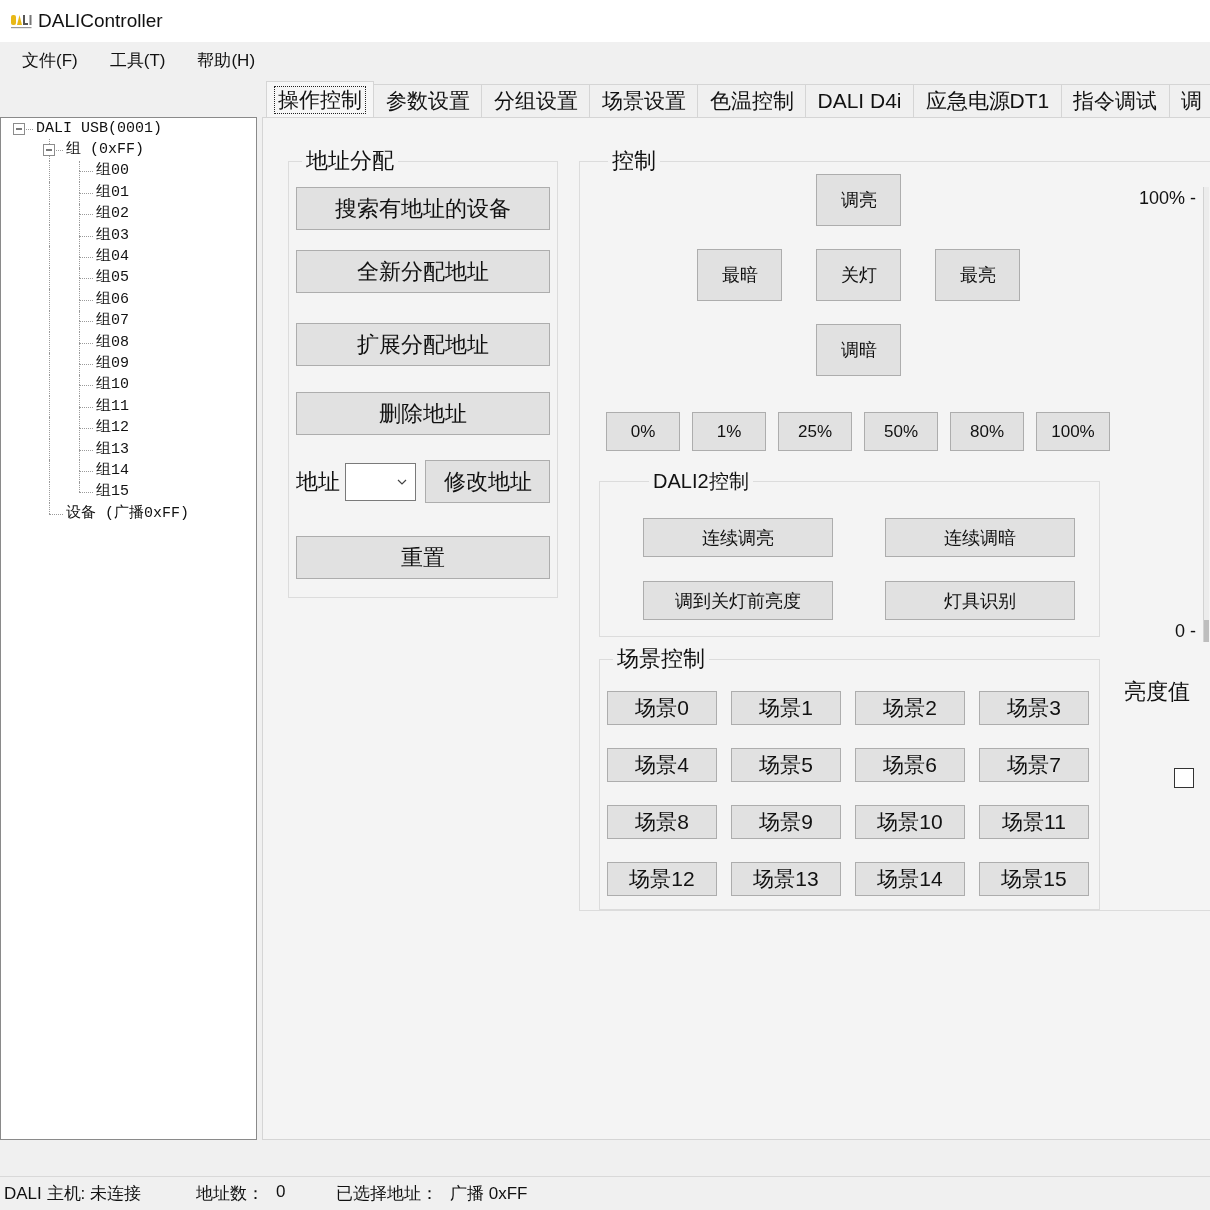 This screenshot has height=1210, width=1210. Describe the element at coordinates (487, 481) in the screenshot. I see `modify-address-button: 修改地址` at that location.